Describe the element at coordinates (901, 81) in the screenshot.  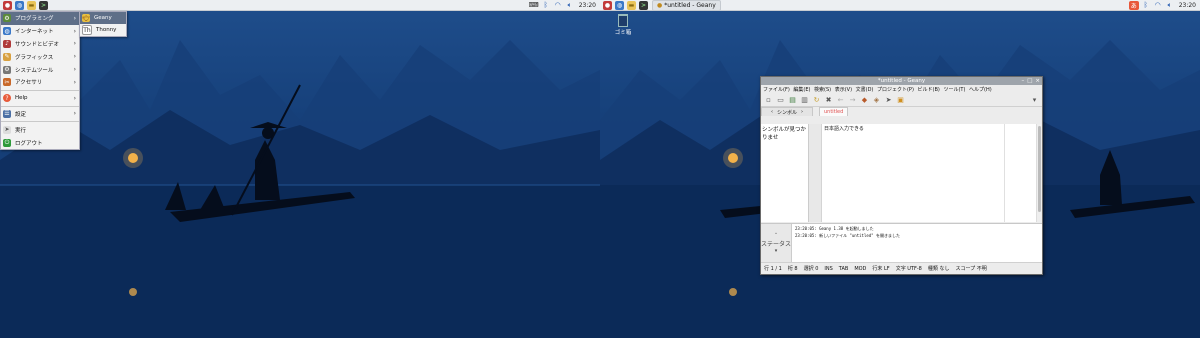
I see `window-titlebar: *untitled - Geany – □ ×` at that location.